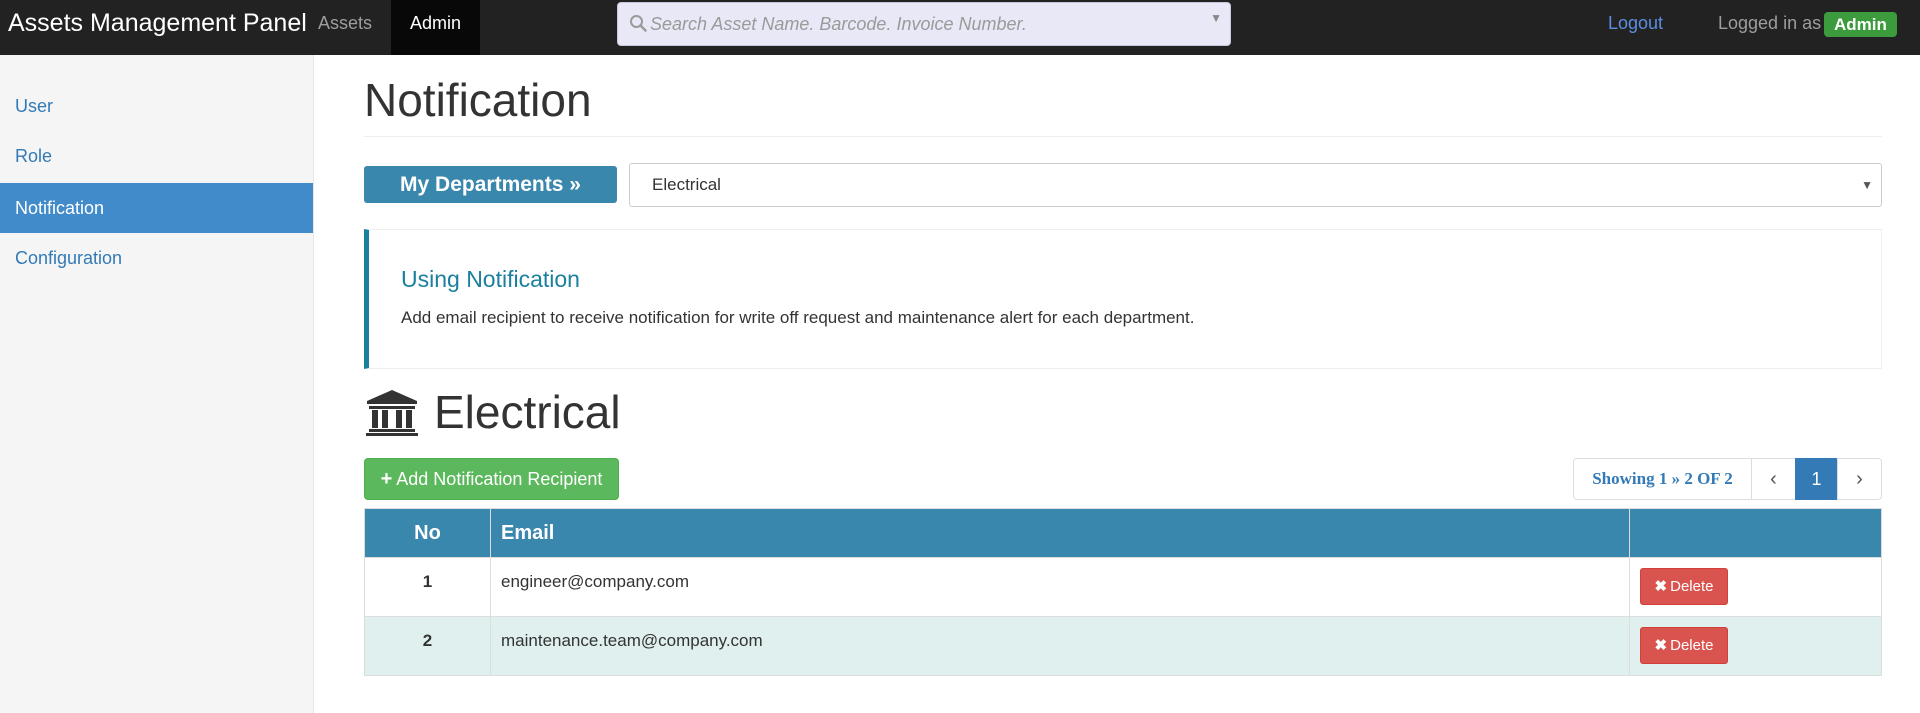 The height and width of the screenshot is (713, 1920). What do you see at coordinates (1060, 646) in the screenshot?
I see `row-email: maintenance.team@company.com` at bounding box center [1060, 646].